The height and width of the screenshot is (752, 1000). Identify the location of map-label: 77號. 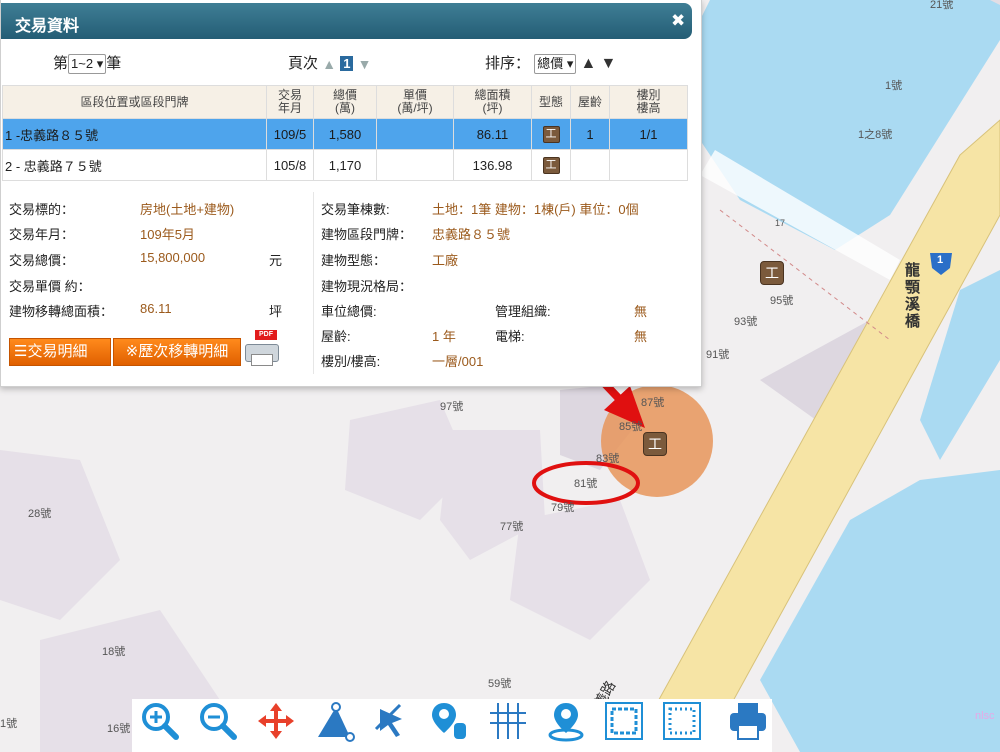
(512, 527).